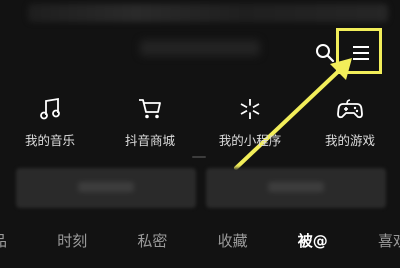  What do you see at coordinates (296, 188) in the screenshot?
I see `blurred-card-right` at bounding box center [296, 188].